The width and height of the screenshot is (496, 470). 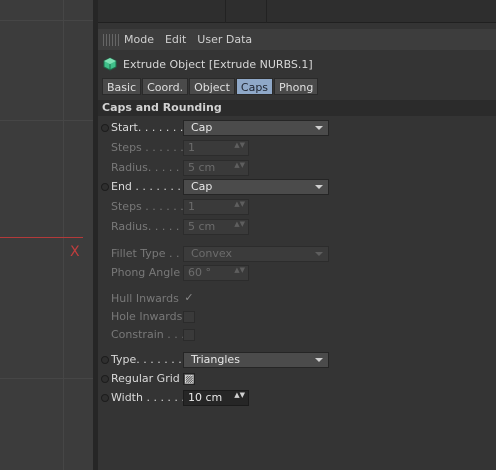 What do you see at coordinates (202, 226) in the screenshot?
I see `end-radius-value: 5 cm` at bounding box center [202, 226].